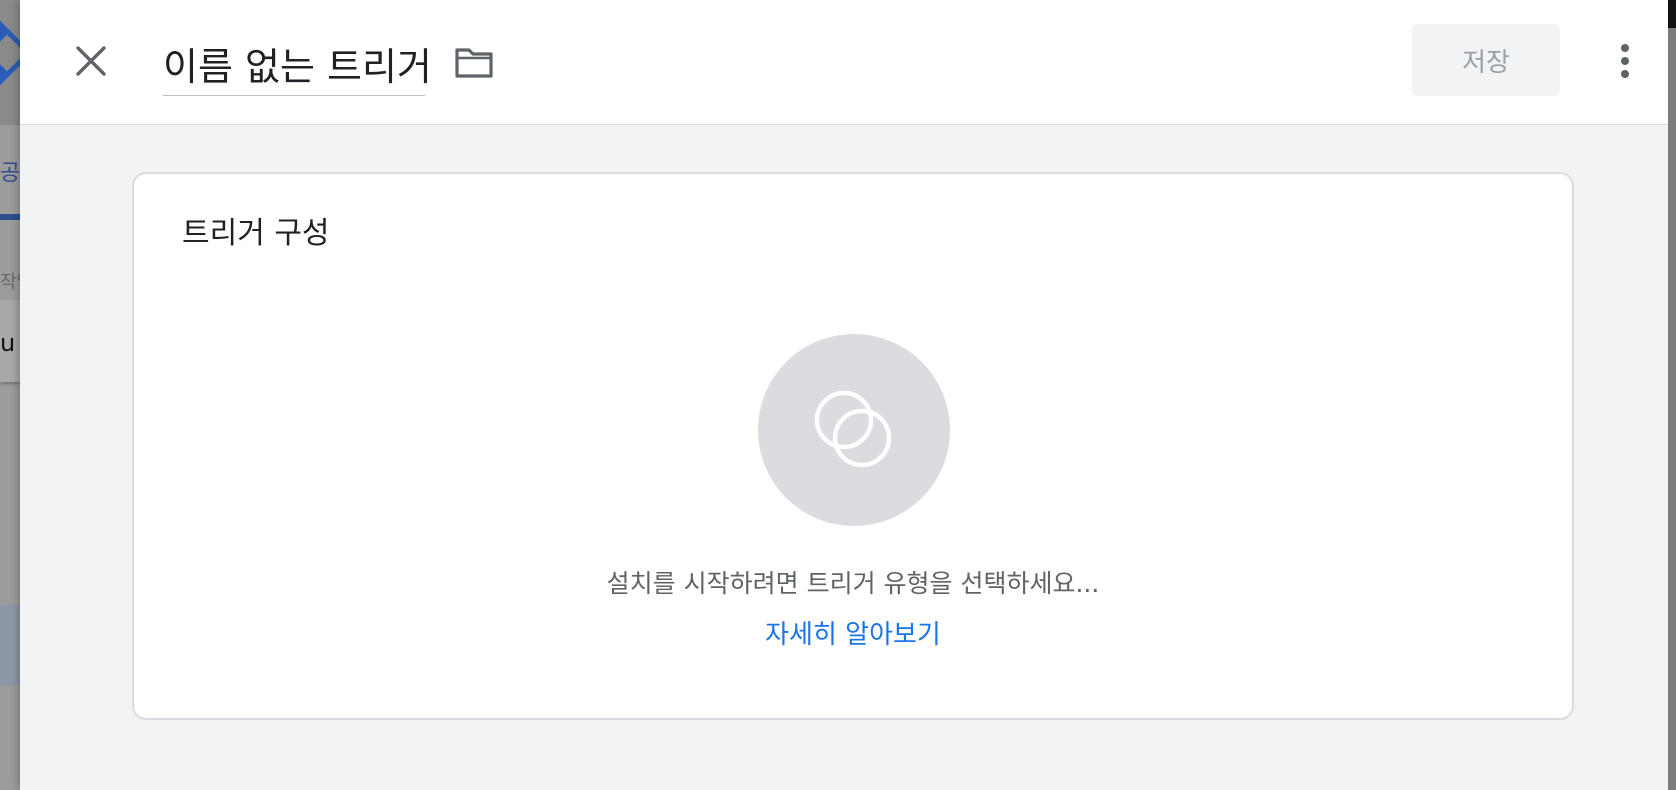 The width and height of the screenshot is (1676, 790). I want to click on trigger-type-placeholder, so click(854, 430).